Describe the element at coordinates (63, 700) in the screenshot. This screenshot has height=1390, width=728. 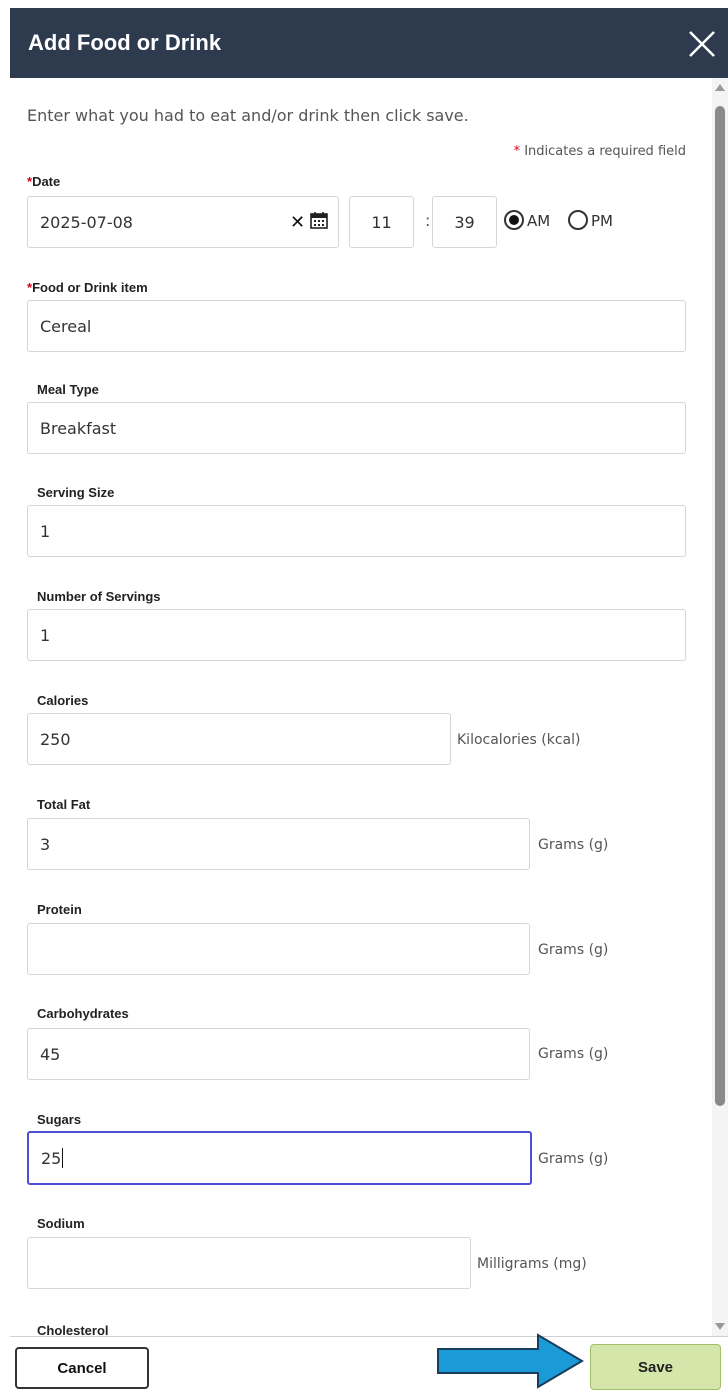
I see `calories-label: Calories` at that location.